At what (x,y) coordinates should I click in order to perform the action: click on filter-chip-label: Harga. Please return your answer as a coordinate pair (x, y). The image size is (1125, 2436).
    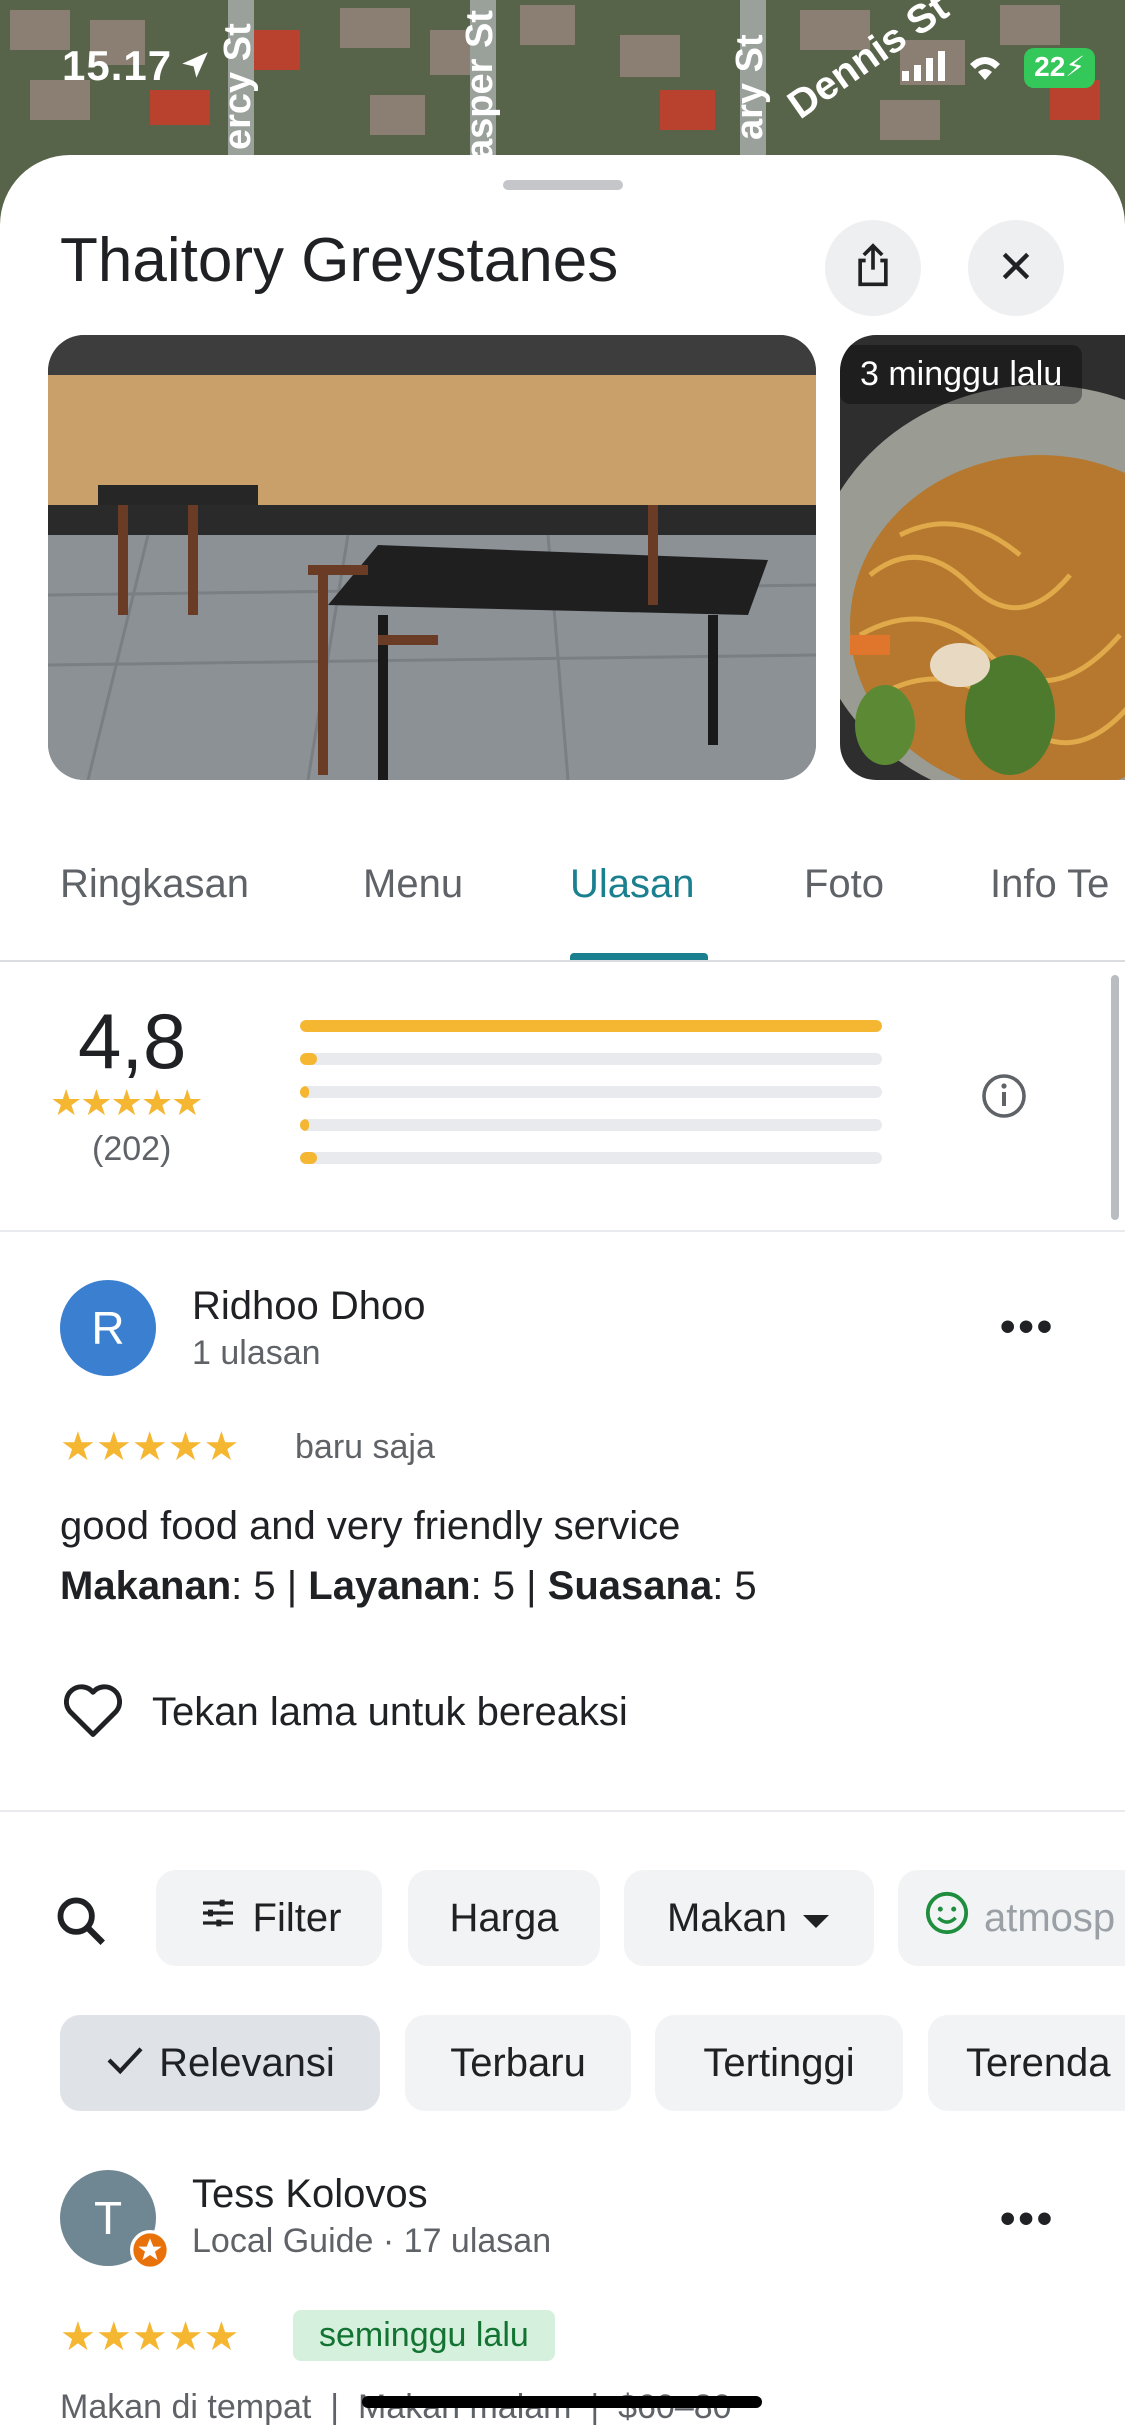
    Looking at the image, I should click on (504, 1917).